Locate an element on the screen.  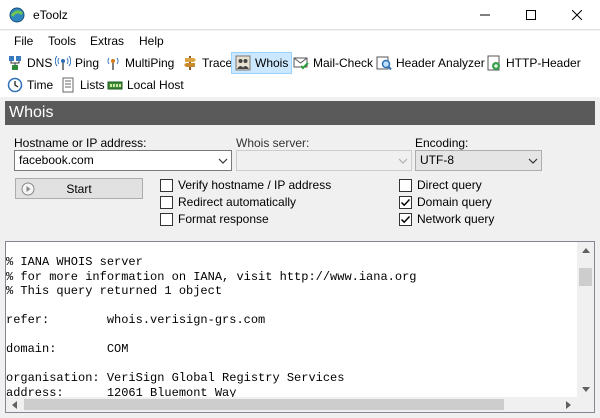
tool-time: Time is located at coordinates (30, 85).